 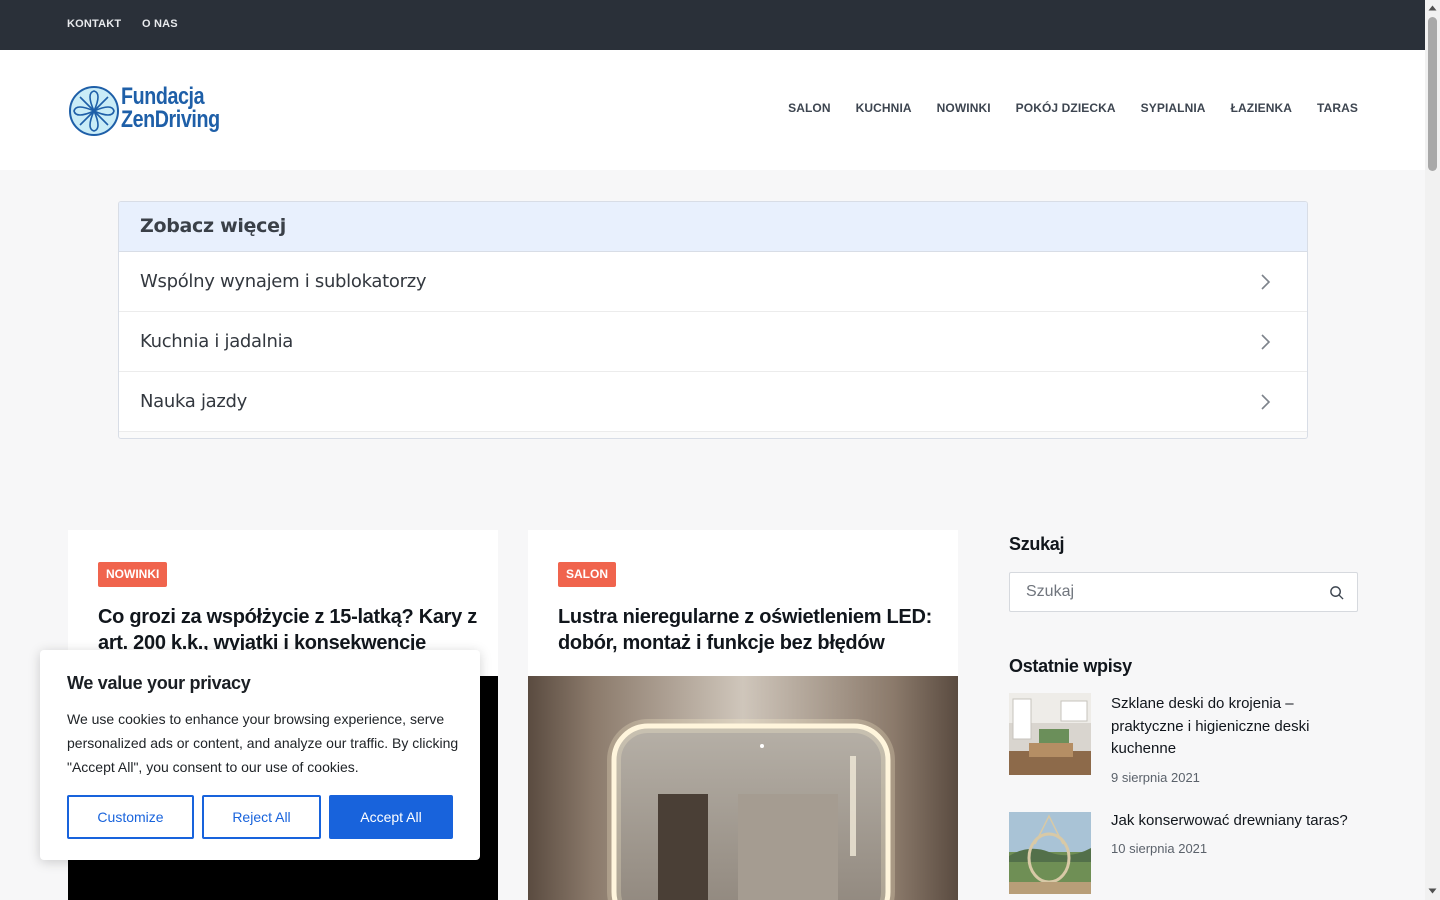 I want to click on nav-item-taras: TARAS, so click(x=1337, y=108).